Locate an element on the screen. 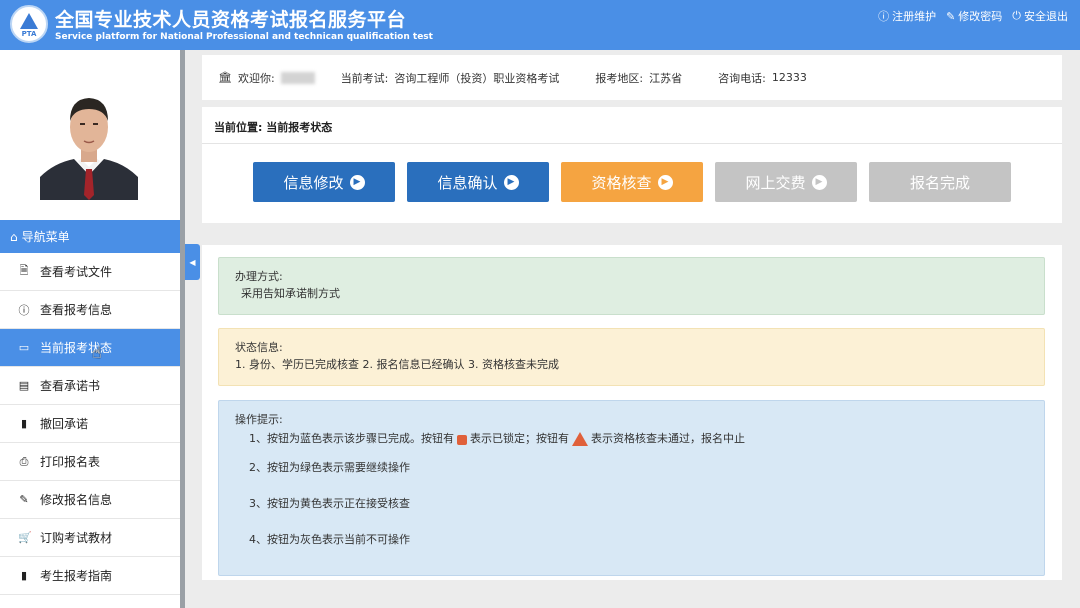 This screenshot has height=608, width=1080. sidebar-item-print-form: ⎙ 打印报名表 is located at coordinates (90, 462).